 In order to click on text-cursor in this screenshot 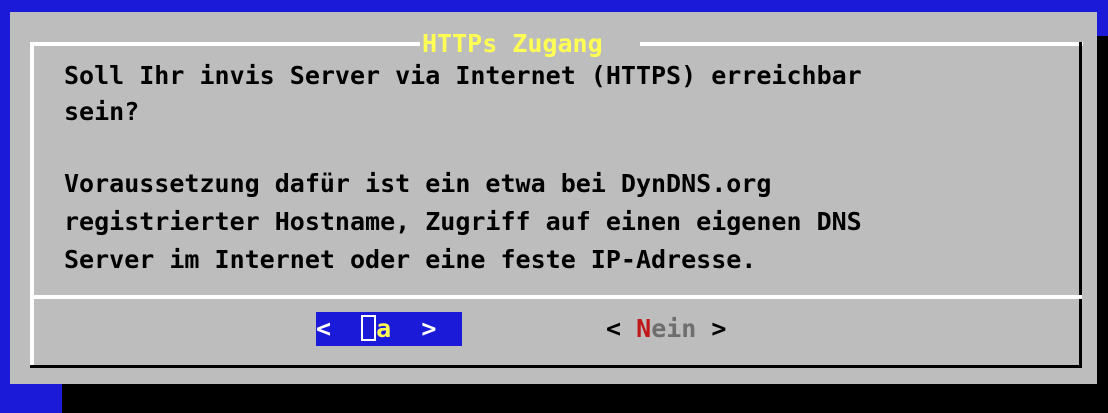, I will do `click(369, 328)`.